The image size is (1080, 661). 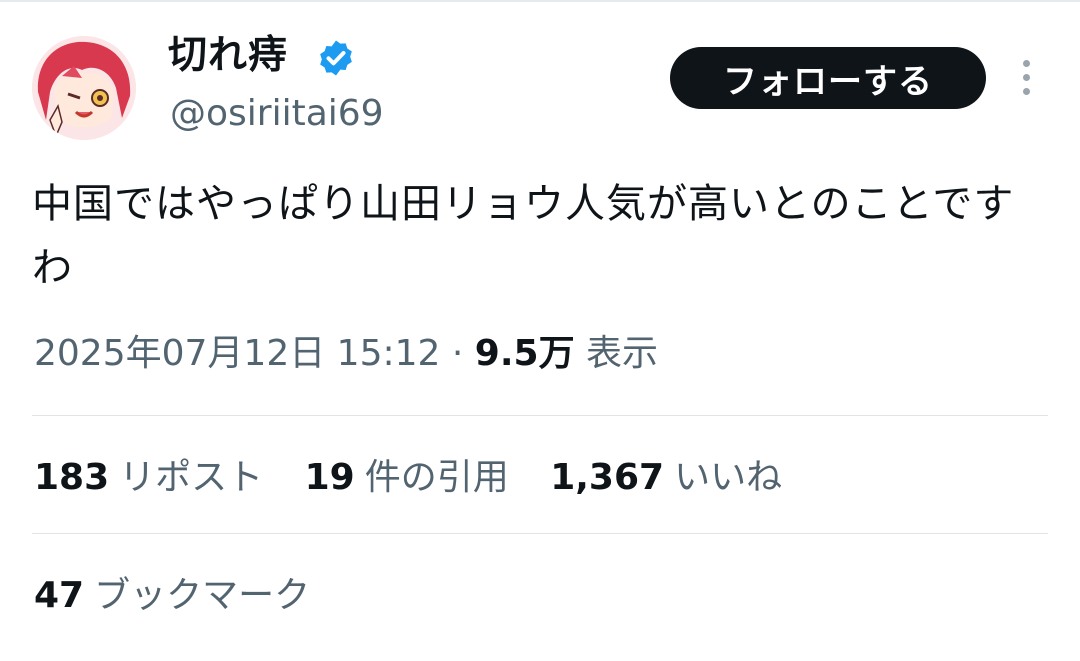 I want to click on avatar-illustration, so click(x=84, y=88).